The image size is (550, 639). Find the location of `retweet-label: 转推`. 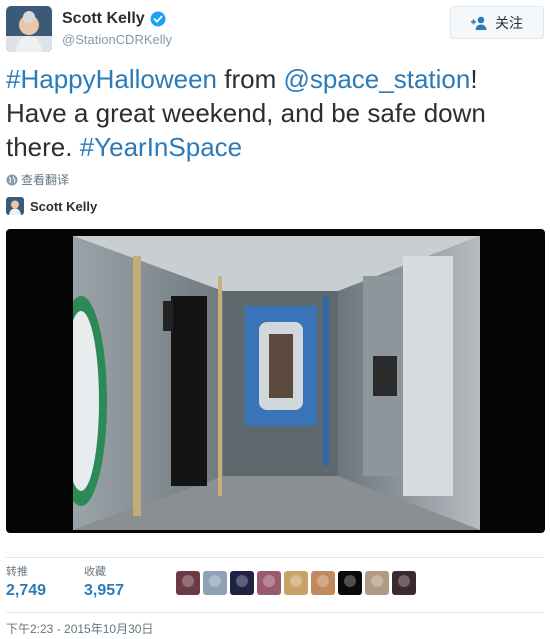

retweet-label: 转推 is located at coordinates (17, 572).